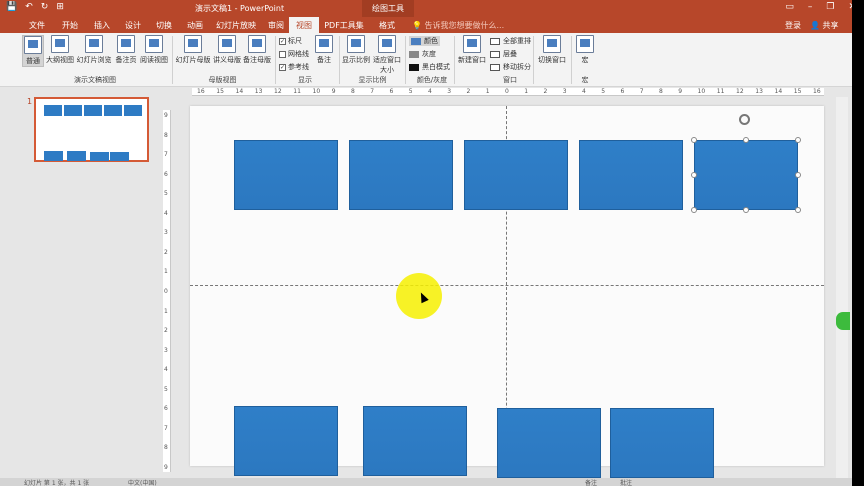 The width and height of the screenshot is (864, 486). I want to click on ruler-tick-label: 5, so click(410, 91).